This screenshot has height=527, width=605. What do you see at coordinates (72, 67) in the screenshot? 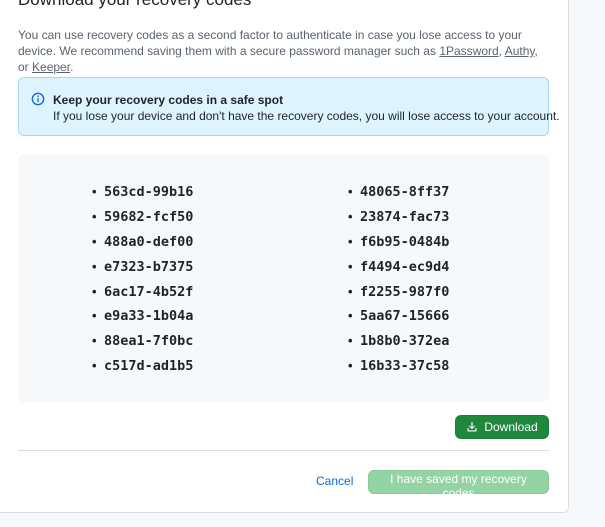
I see `description-end: .` at bounding box center [72, 67].